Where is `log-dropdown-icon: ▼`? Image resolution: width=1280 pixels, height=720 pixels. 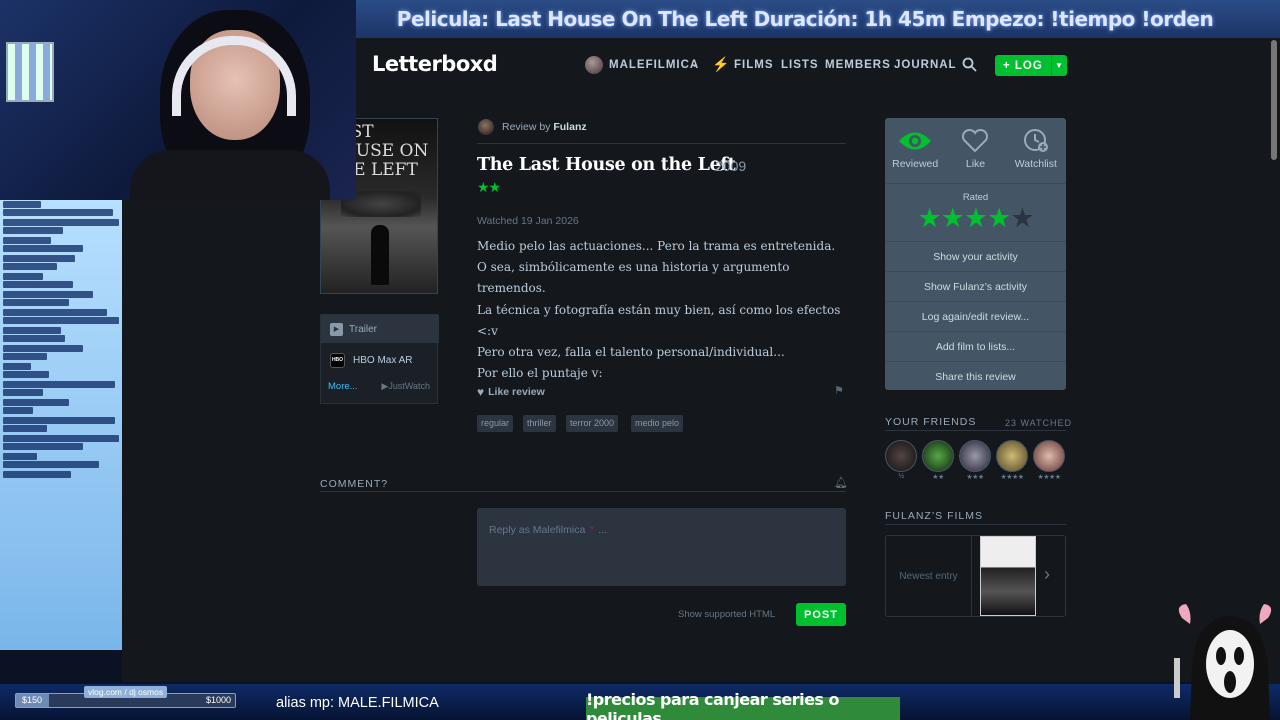
log-dropdown-icon: ▼ is located at coordinates (1059, 65).